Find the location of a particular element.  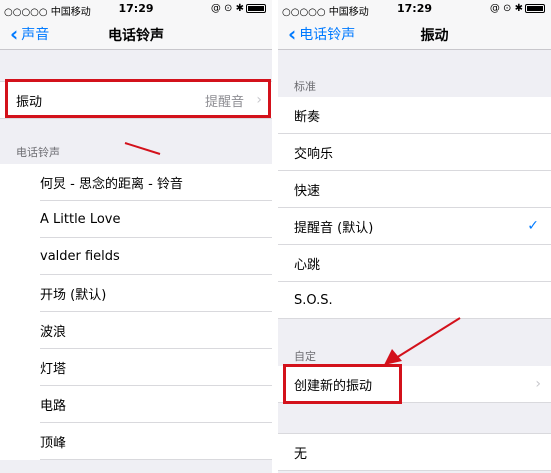

vibration-option: 断奏 is located at coordinates (414, 115).